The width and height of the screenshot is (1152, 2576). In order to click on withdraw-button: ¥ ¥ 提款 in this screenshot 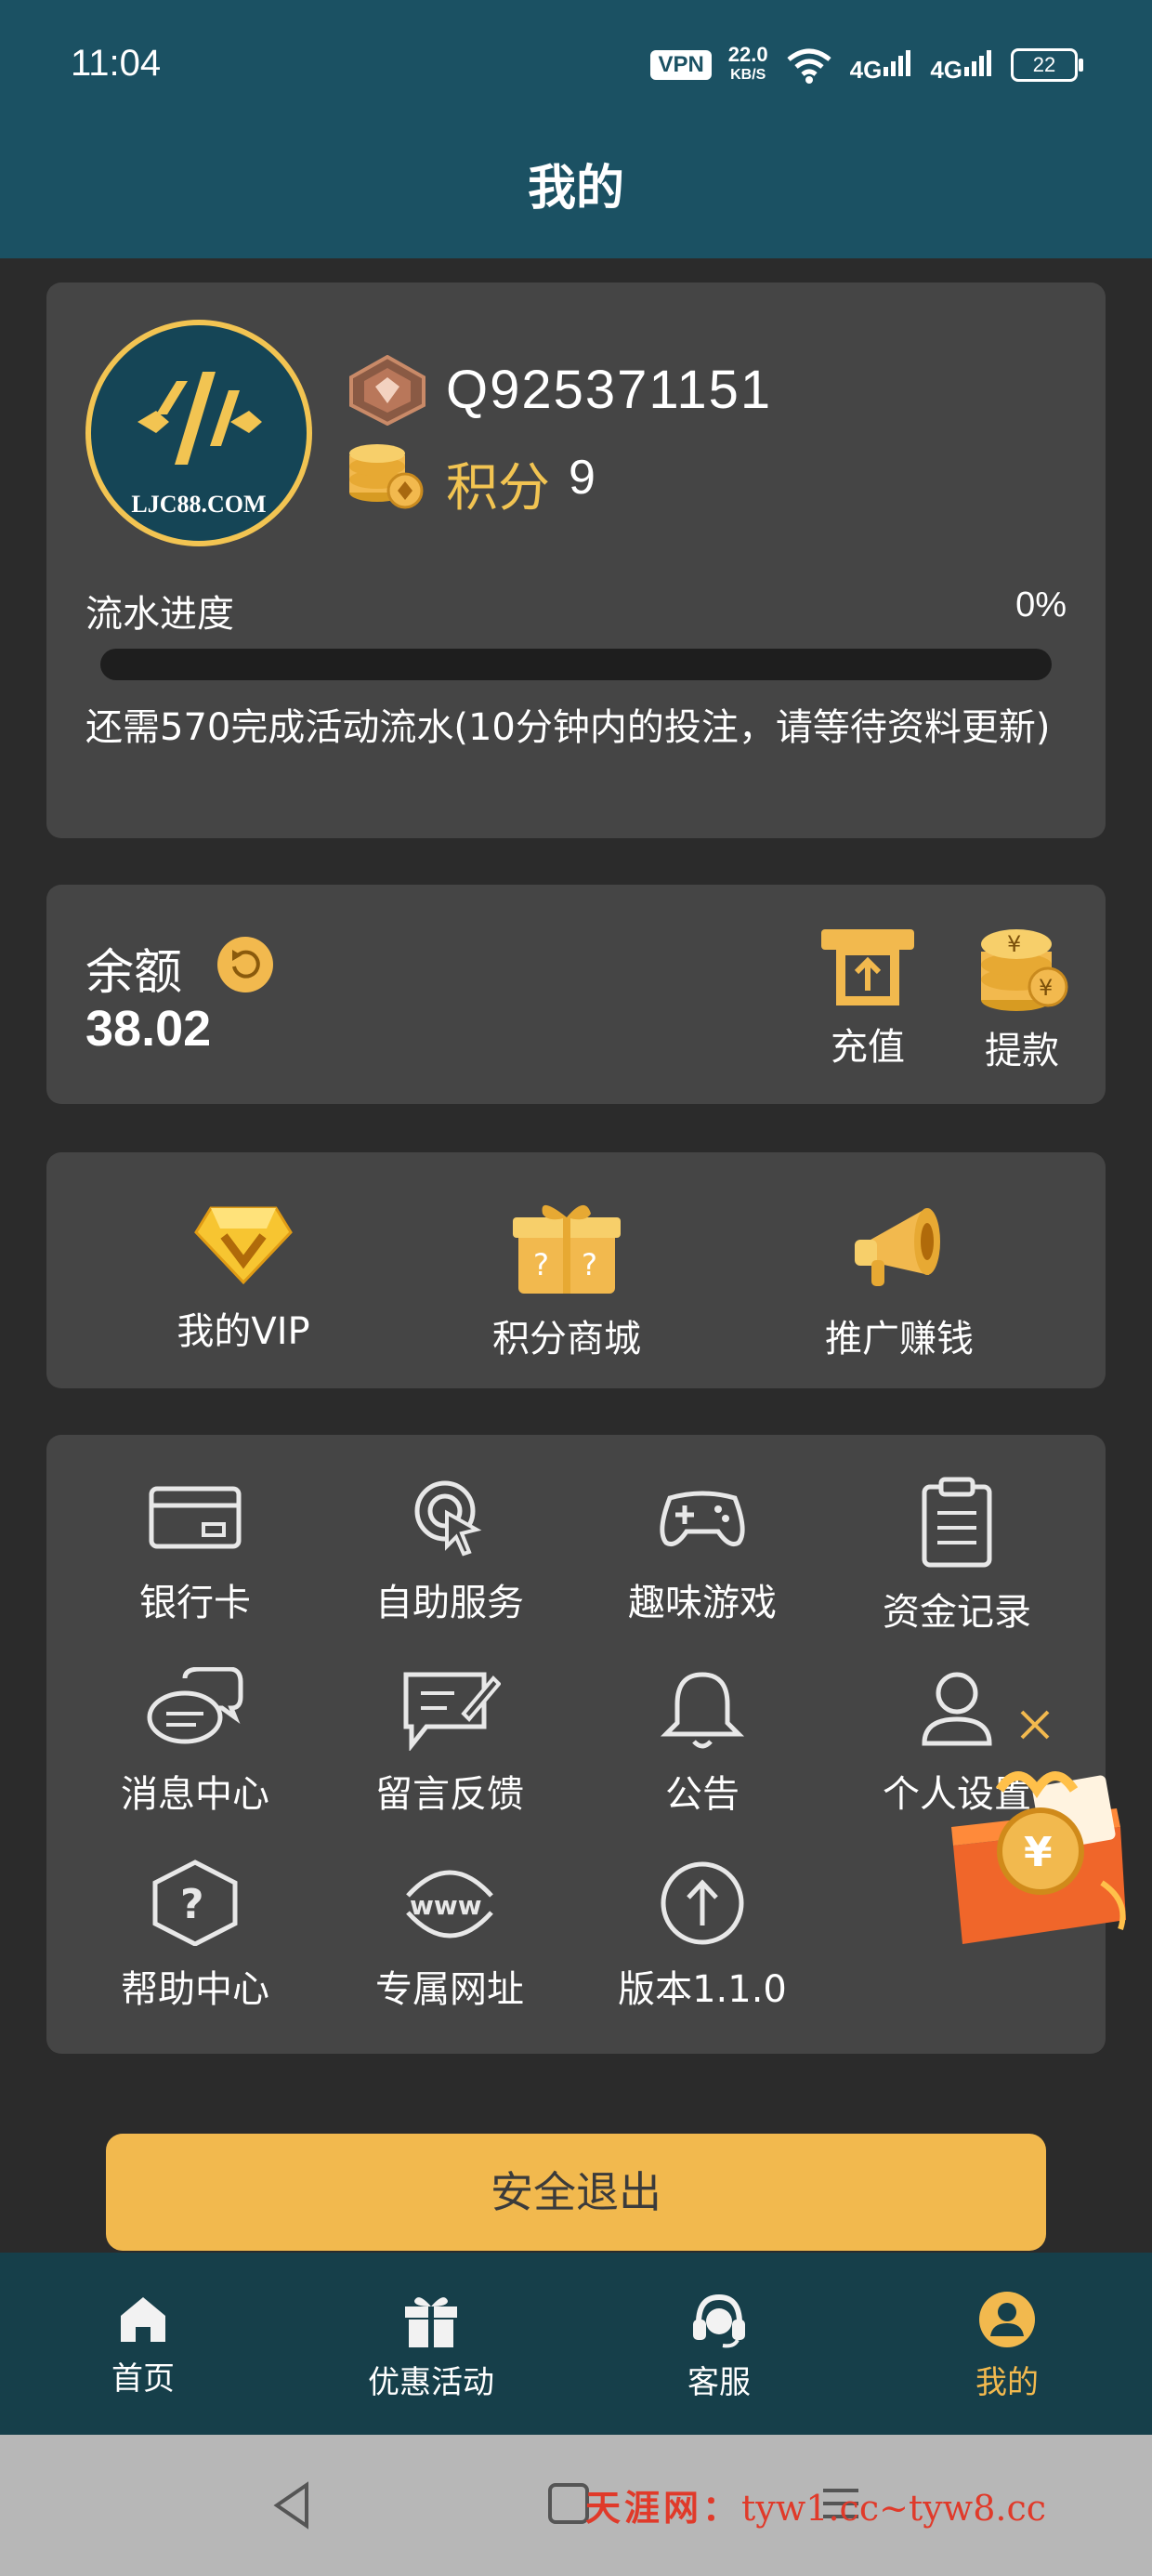, I will do `click(1022, 1000)`.